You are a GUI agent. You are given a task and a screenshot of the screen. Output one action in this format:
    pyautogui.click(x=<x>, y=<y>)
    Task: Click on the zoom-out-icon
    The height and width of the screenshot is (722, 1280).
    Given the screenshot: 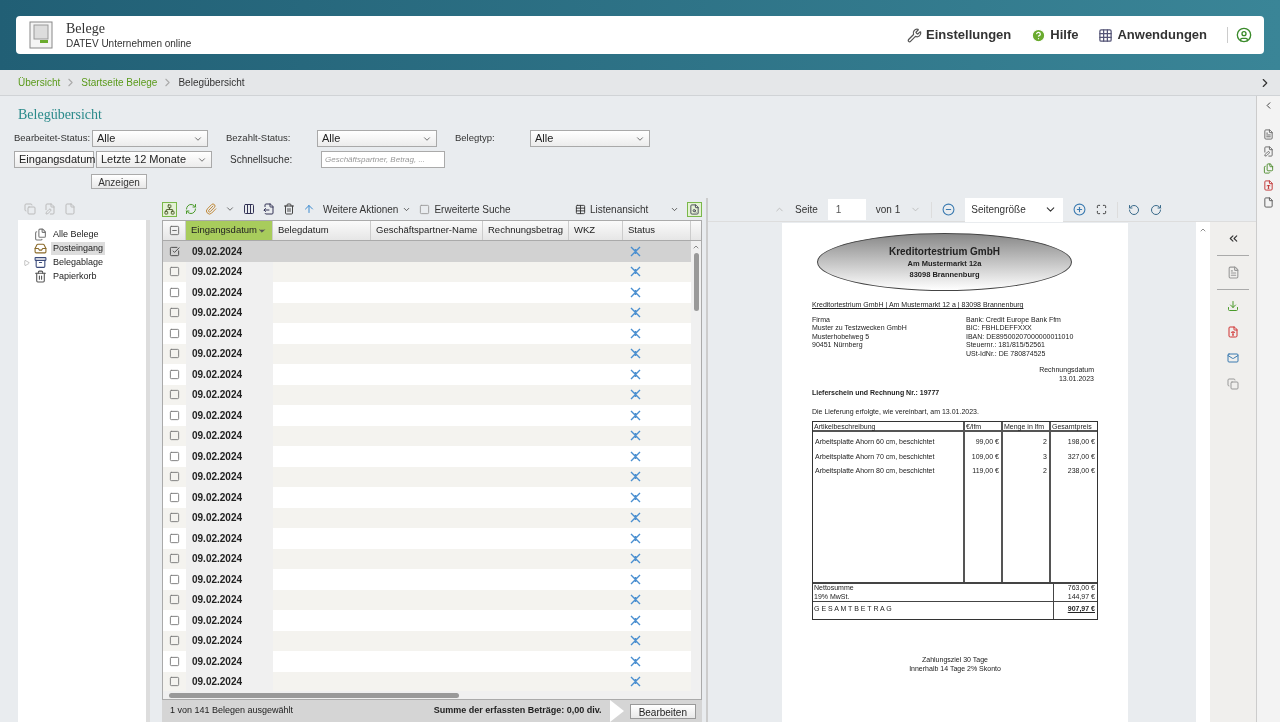 What is the action you would take?
    pyautogui.click(x=949, y=209)
    